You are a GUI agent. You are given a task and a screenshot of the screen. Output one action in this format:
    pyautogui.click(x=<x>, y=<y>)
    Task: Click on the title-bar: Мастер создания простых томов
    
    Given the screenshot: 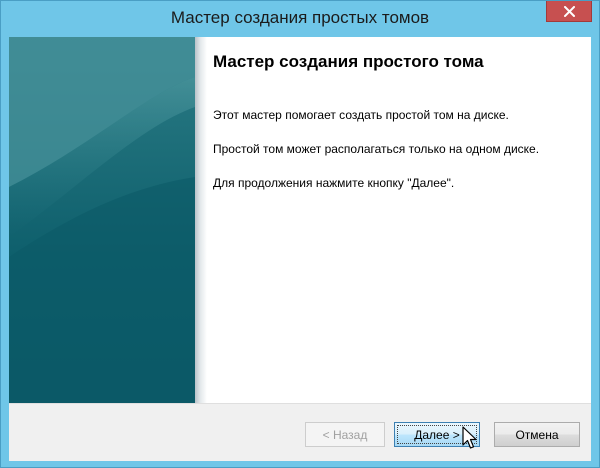 What is the action you would take?
    pyautogui.click(x=300, y=19)
    